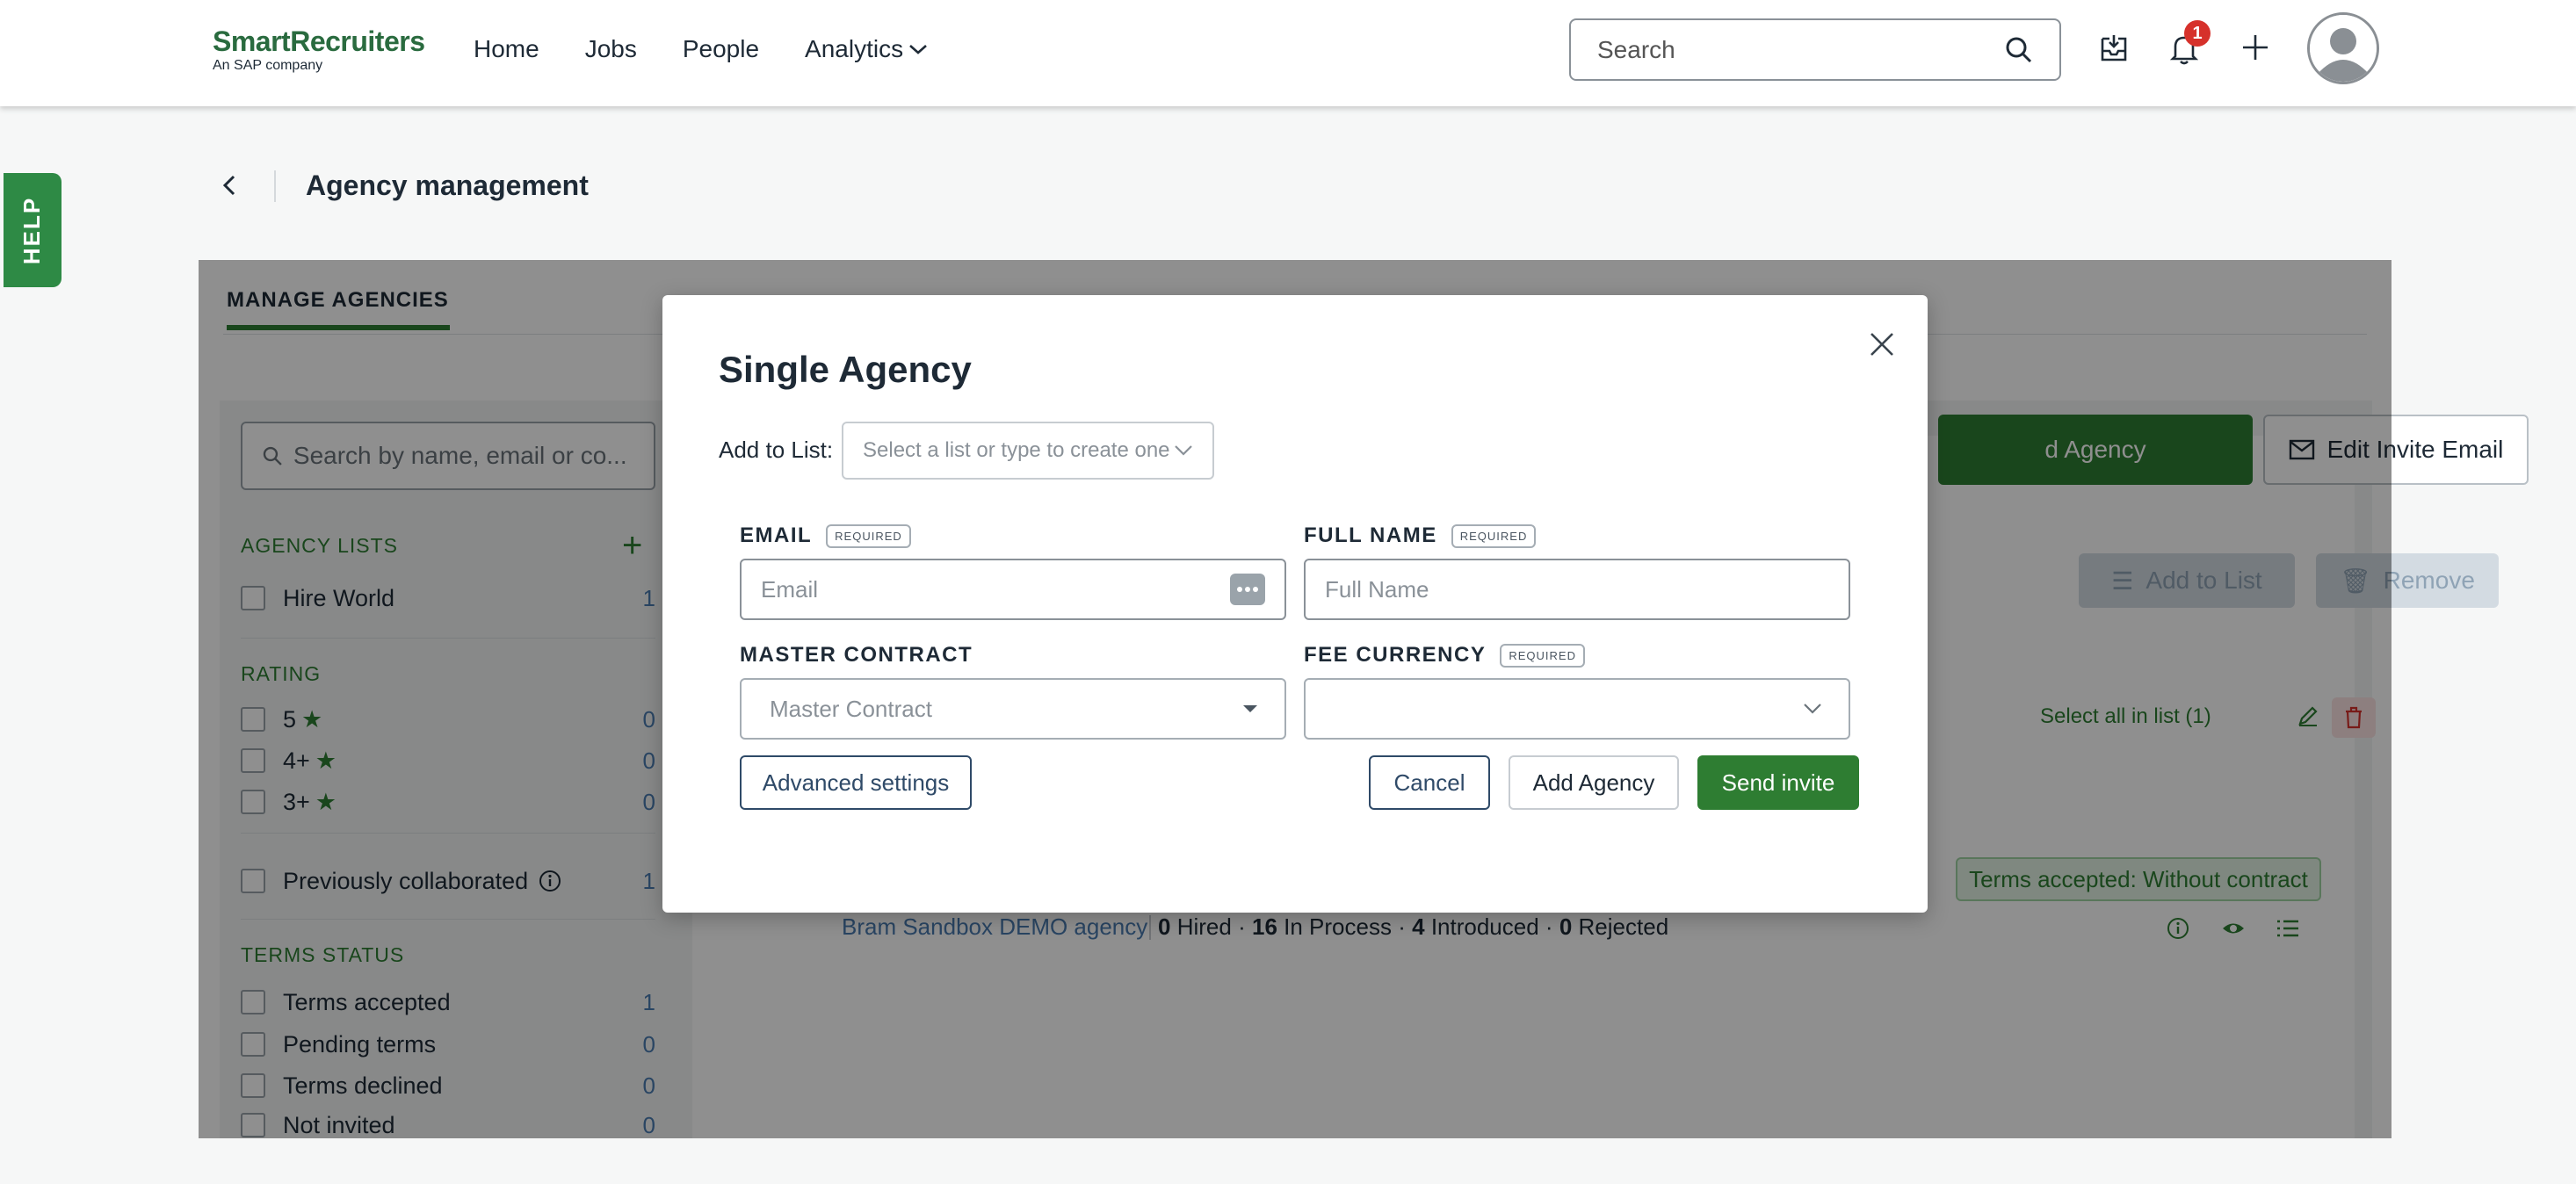 The image size is (2576, 1184). Describe the element at coordinates (851, 709) in the screenshot. I see `master-contract-placeholder: Master Contract` at that location.